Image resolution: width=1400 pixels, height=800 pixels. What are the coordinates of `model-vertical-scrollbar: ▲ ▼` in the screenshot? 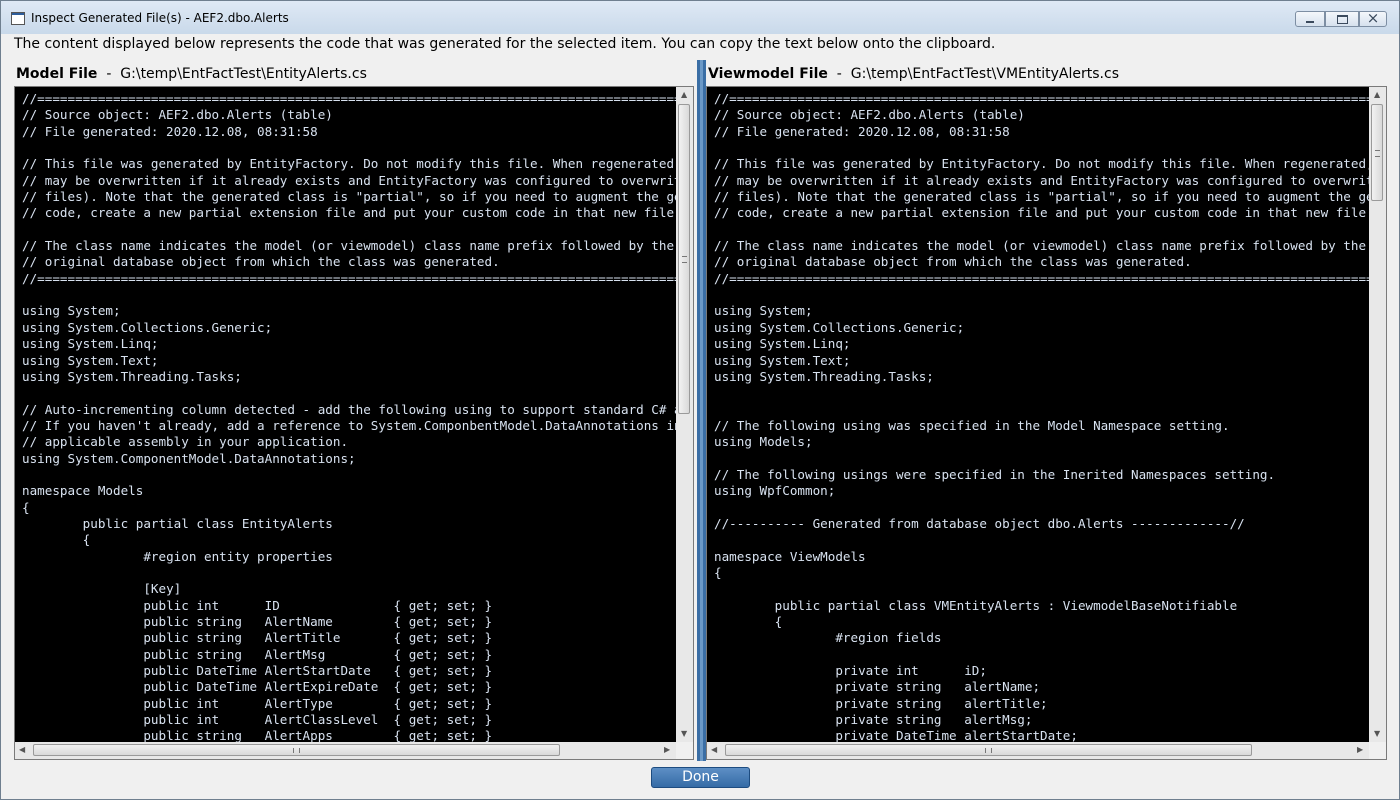 It's located at (684, 414).